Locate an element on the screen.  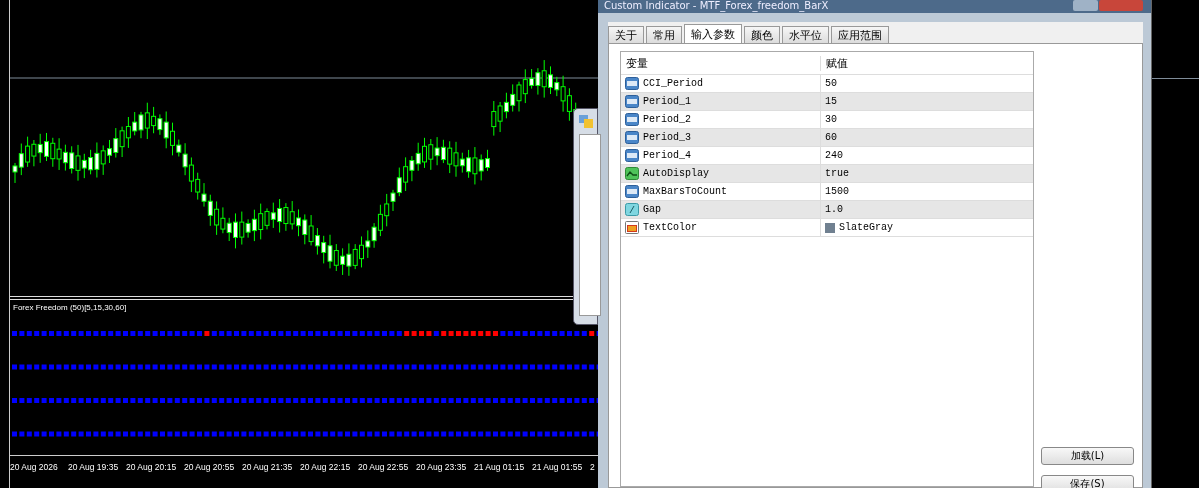
tab: 颜色 is located at coordinates (762, 34).